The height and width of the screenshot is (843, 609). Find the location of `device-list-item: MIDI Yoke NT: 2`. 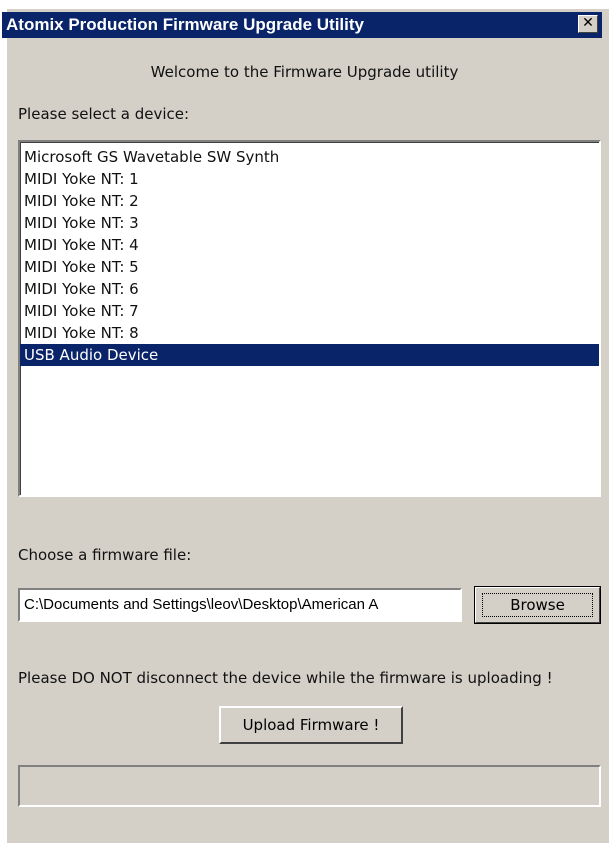

device-list-item: MIDI Yoke NT: 2 is located at coordinates (309, 201).